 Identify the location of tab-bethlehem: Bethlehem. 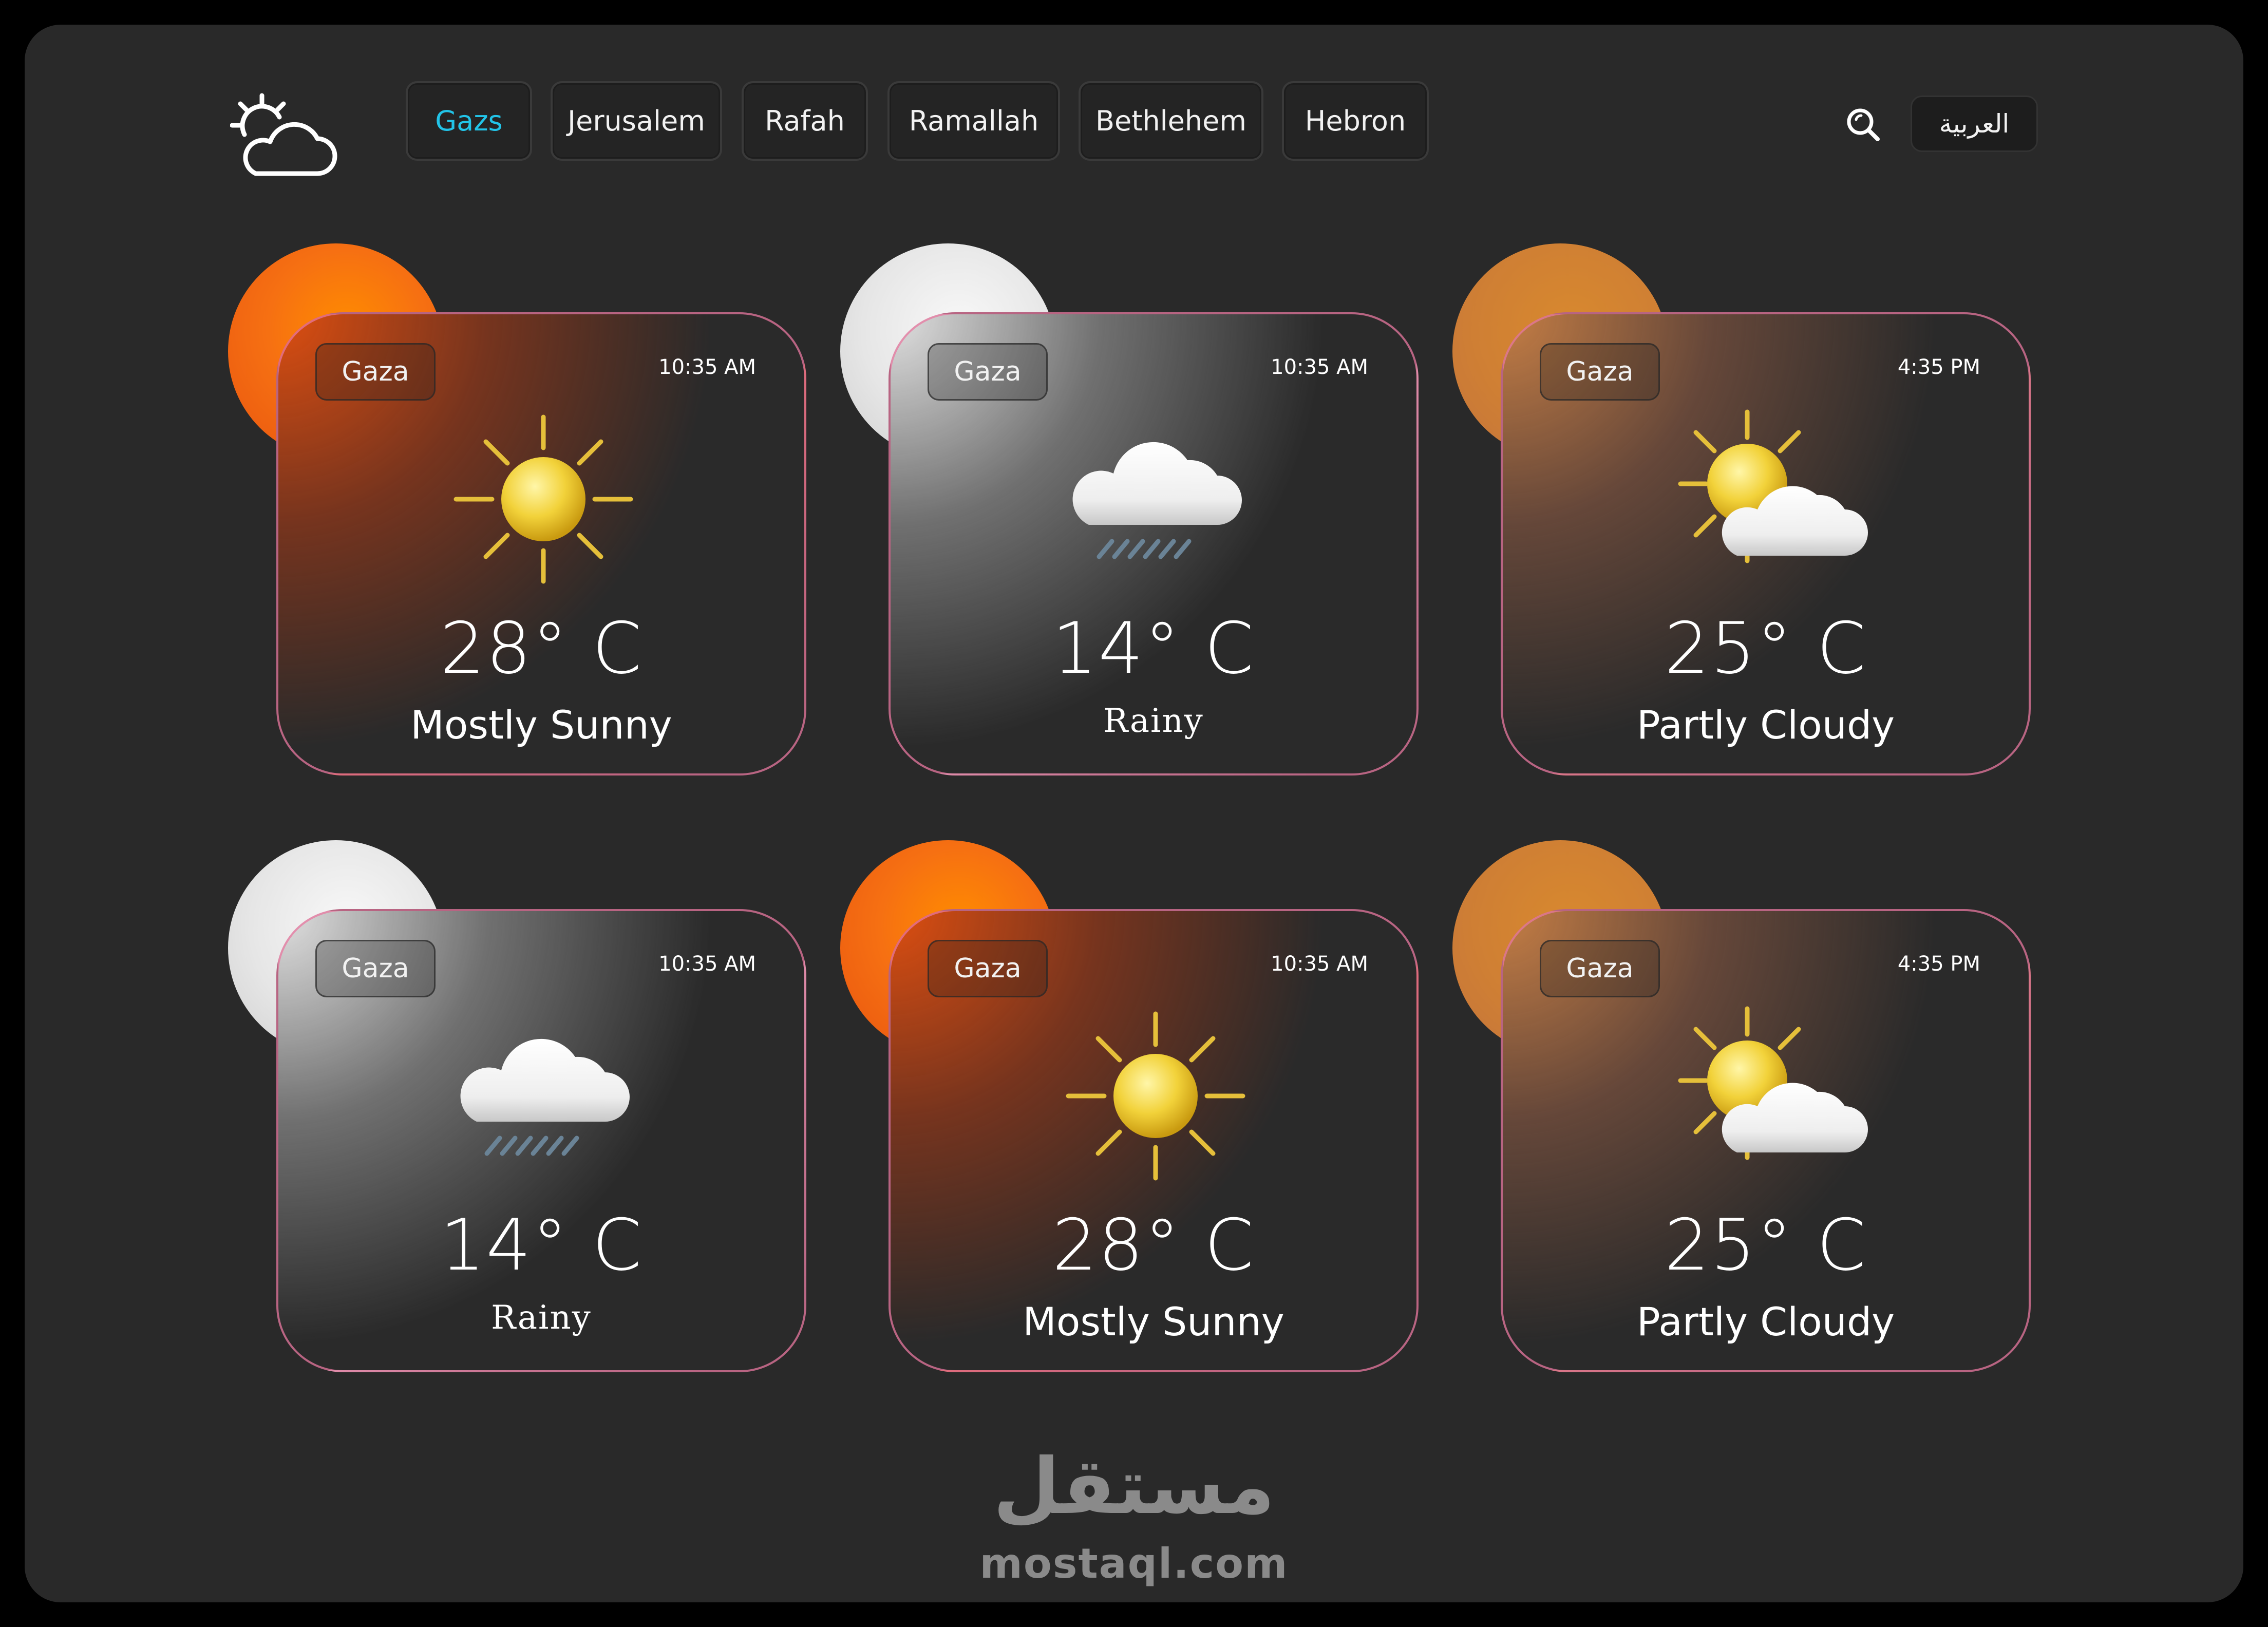
(1171, 121).